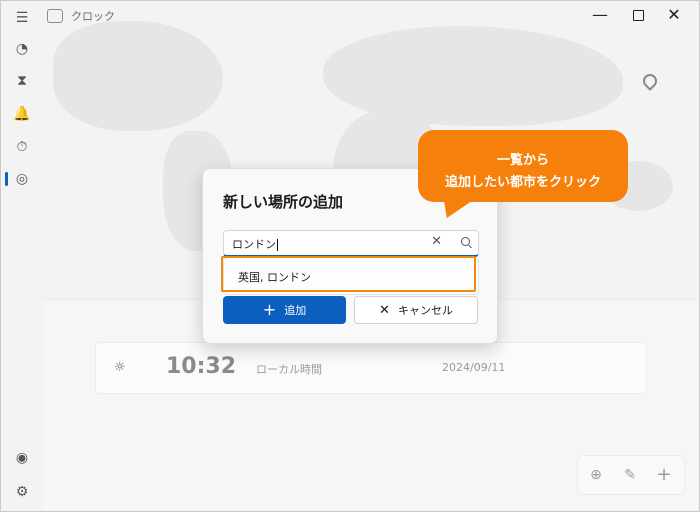  I want to click on cancel-icon: ✕, so click(384, 310).